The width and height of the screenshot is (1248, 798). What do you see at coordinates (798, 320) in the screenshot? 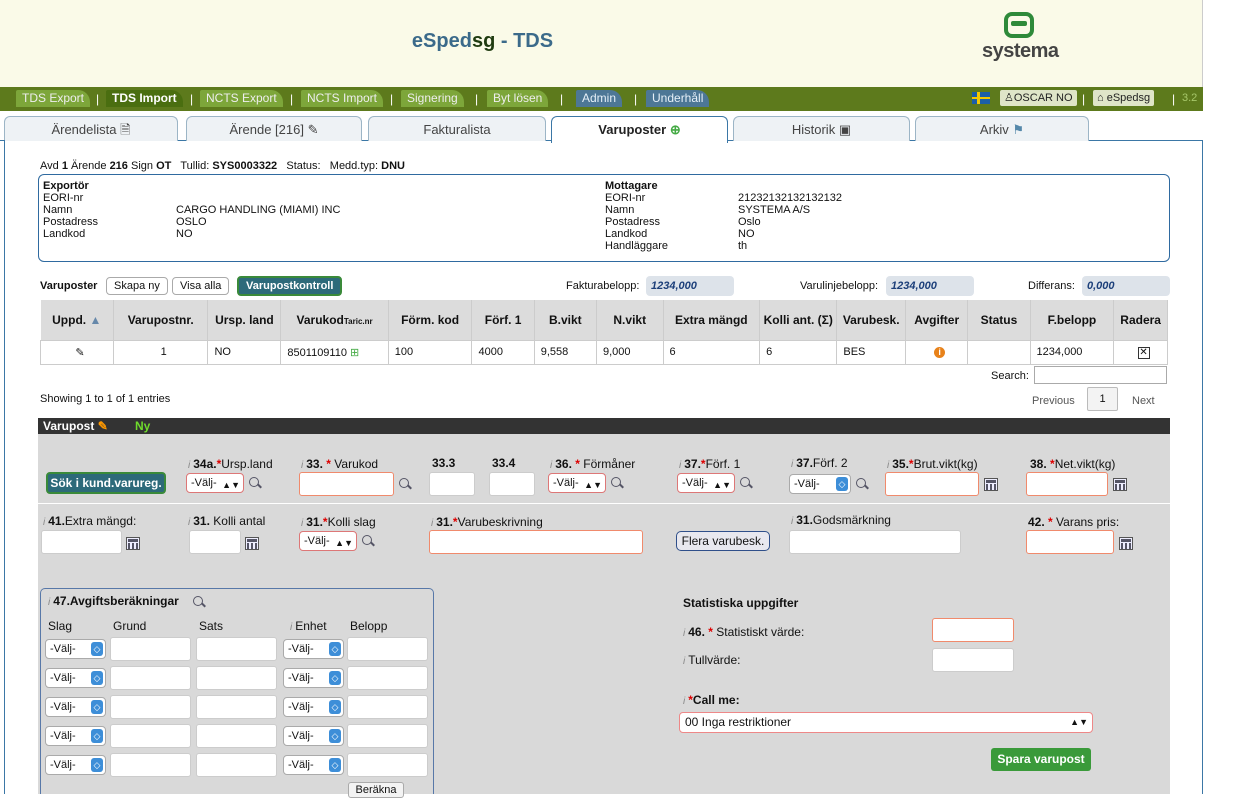
I see `col-kolli-ant: Kolli ant. (Σ)` at bounding box center [798, 320].